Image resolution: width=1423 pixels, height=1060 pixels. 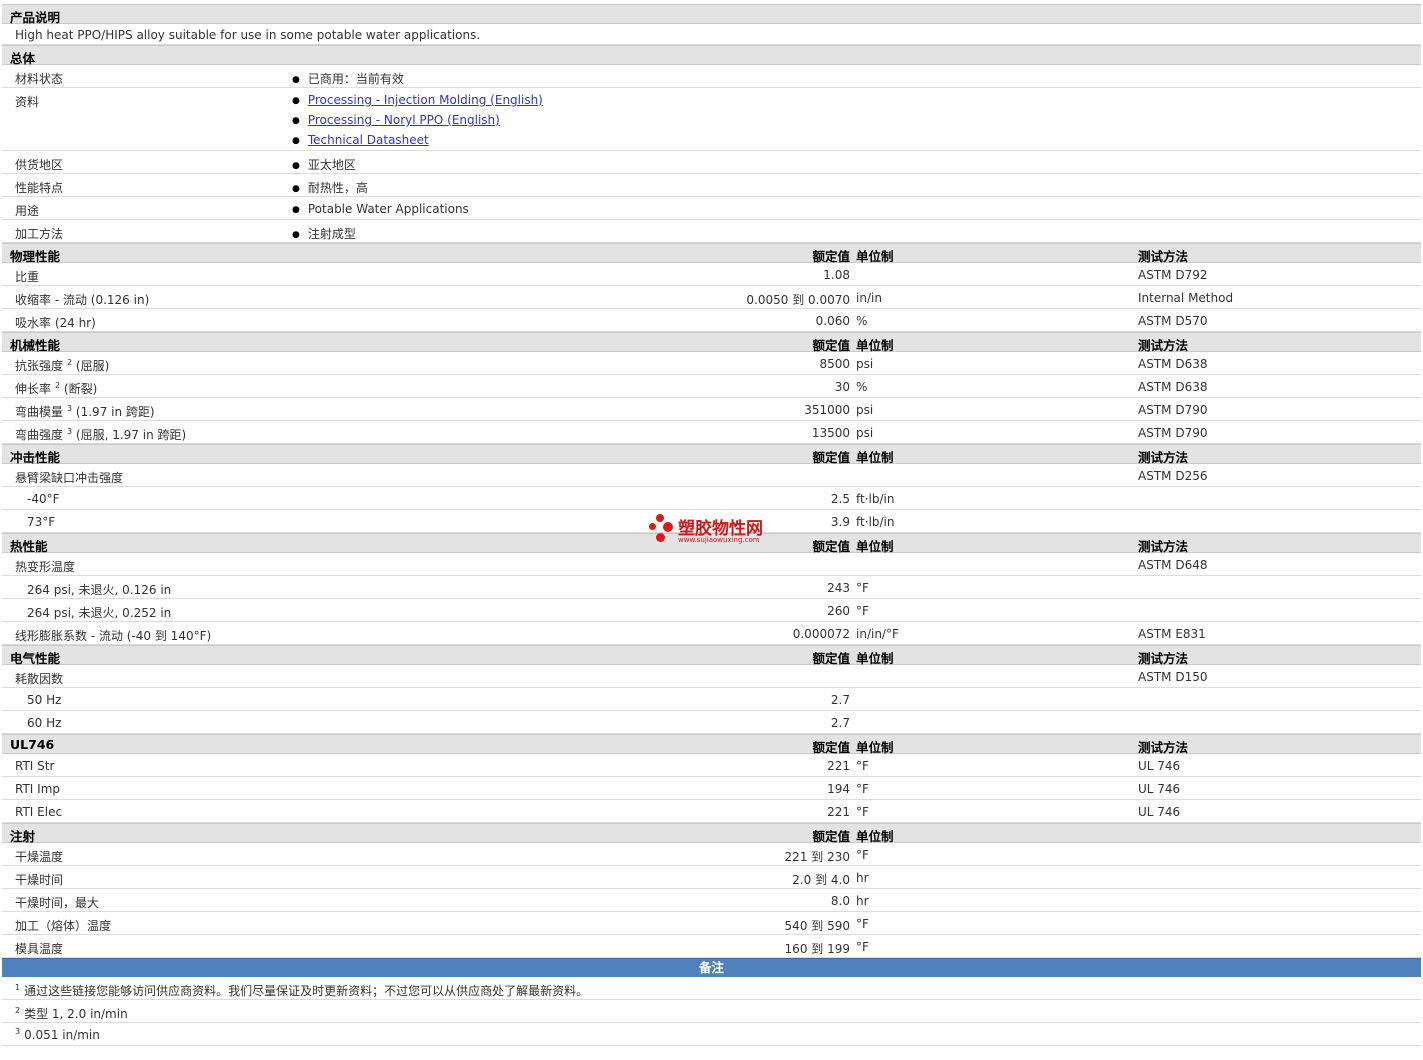 I want to click on footnote-marker: 3, so click(x=18, y=1031).